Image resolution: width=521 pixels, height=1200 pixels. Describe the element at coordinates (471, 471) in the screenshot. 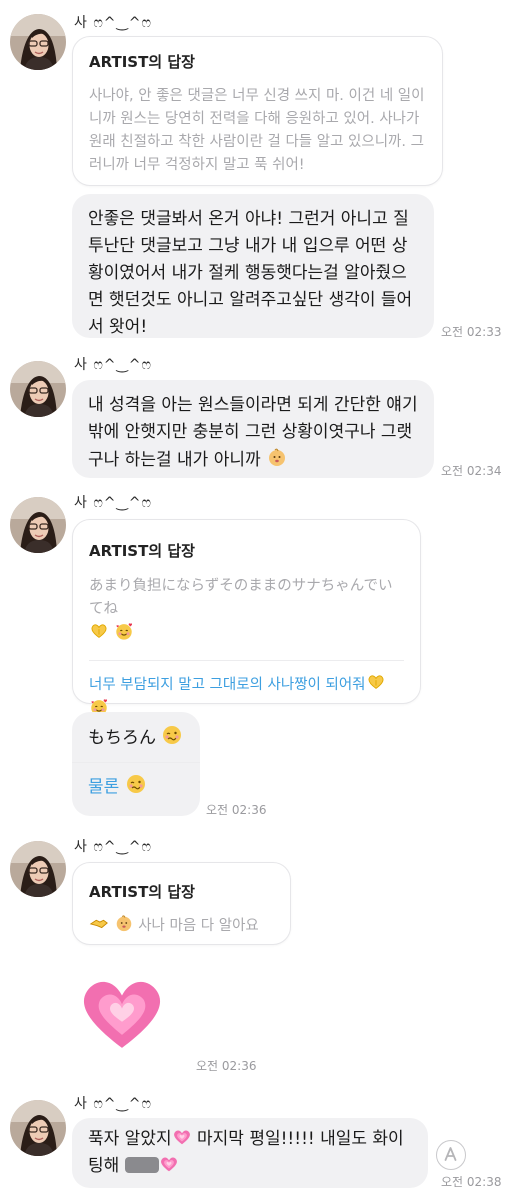

I see `message-time: 오전 02:34` at that location.